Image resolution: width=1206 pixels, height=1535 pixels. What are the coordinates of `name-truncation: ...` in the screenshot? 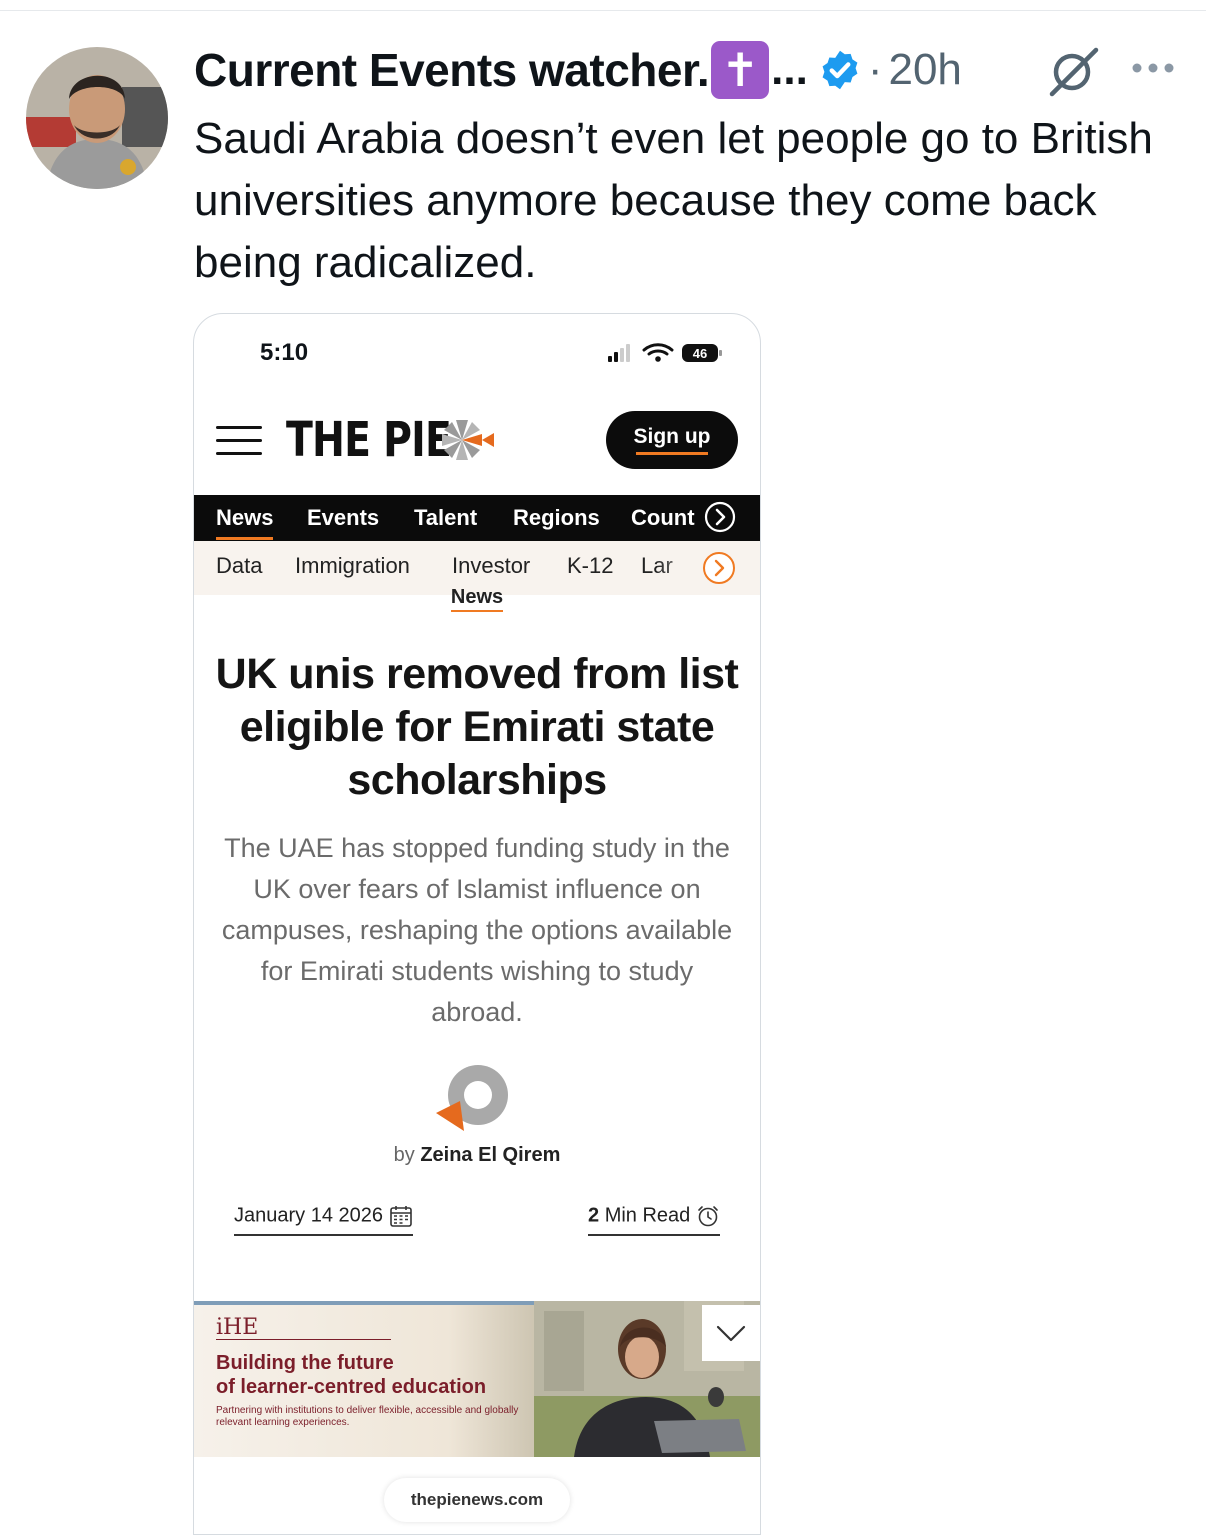 It's located at (789, 69).